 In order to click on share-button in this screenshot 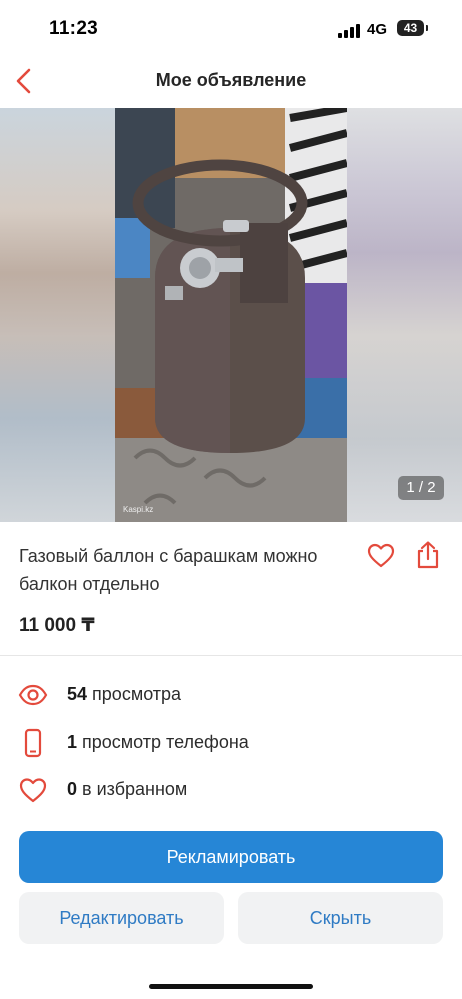, I will do `click(428, 555)`.